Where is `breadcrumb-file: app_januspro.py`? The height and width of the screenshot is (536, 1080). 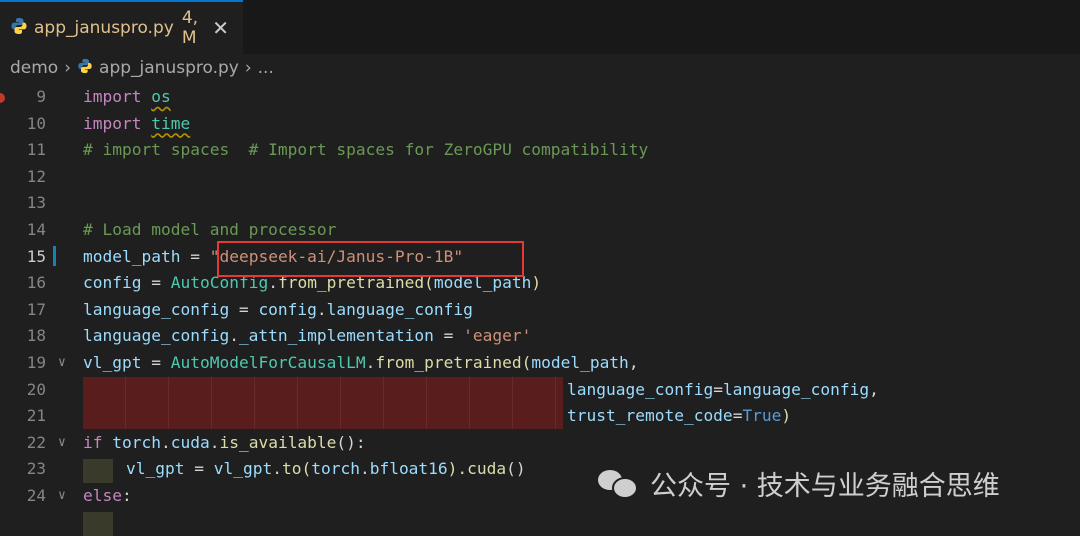 breadcrumb-file: app_januspro.py is located at coordinates (169, 68).